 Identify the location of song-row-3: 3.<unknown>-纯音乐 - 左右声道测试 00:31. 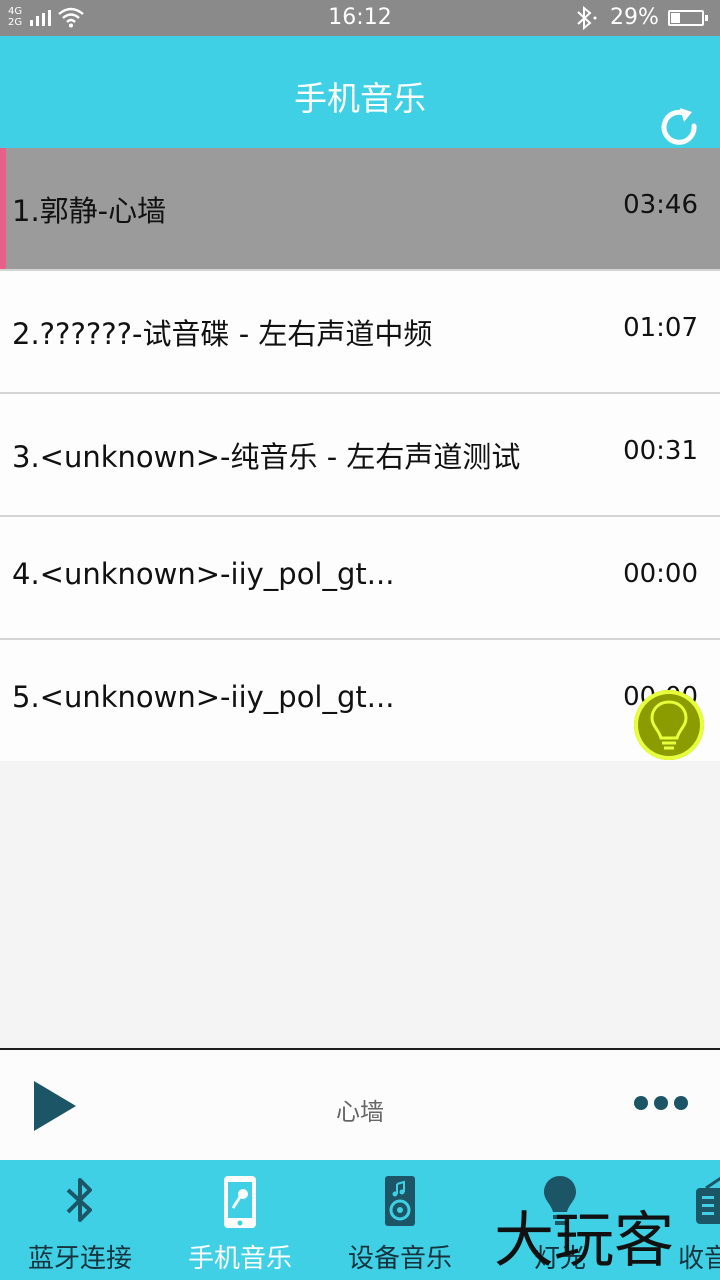
(360, 455).